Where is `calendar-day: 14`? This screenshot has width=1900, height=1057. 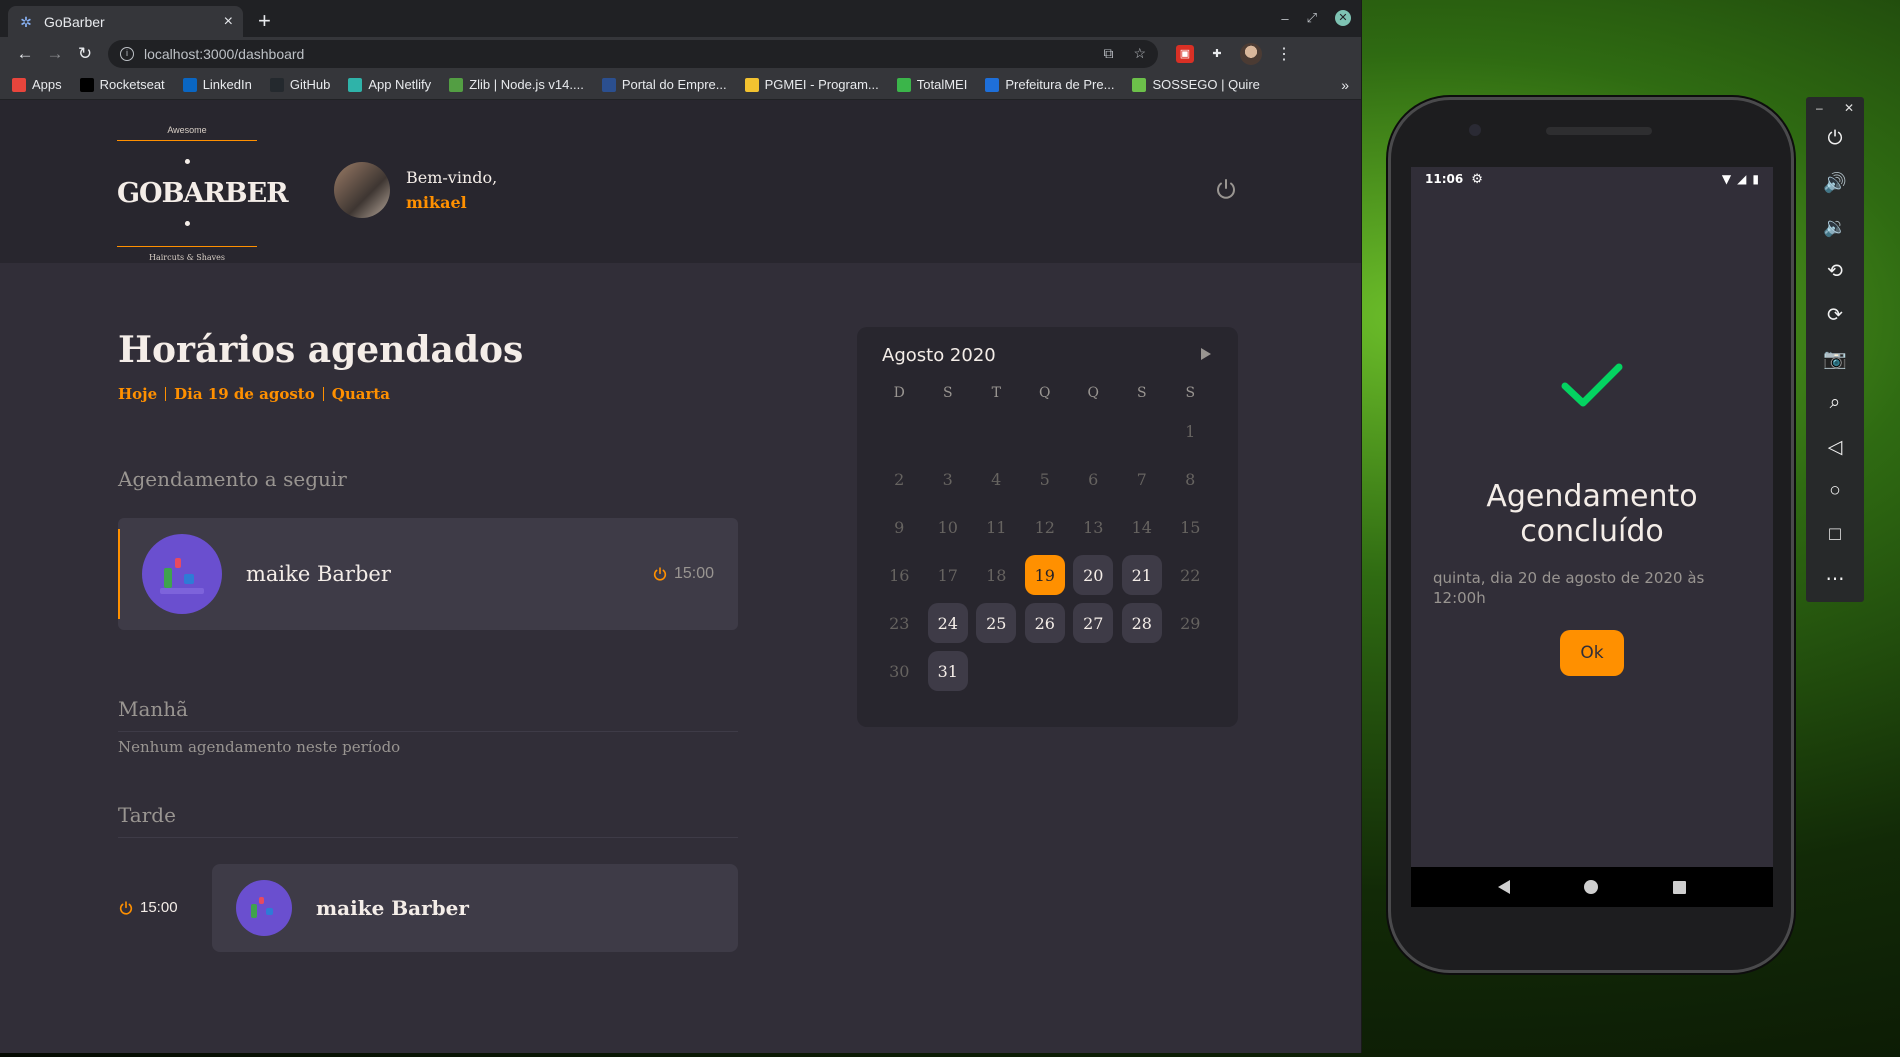 calendar-day: 14 is located at coordinates (1142, 527).